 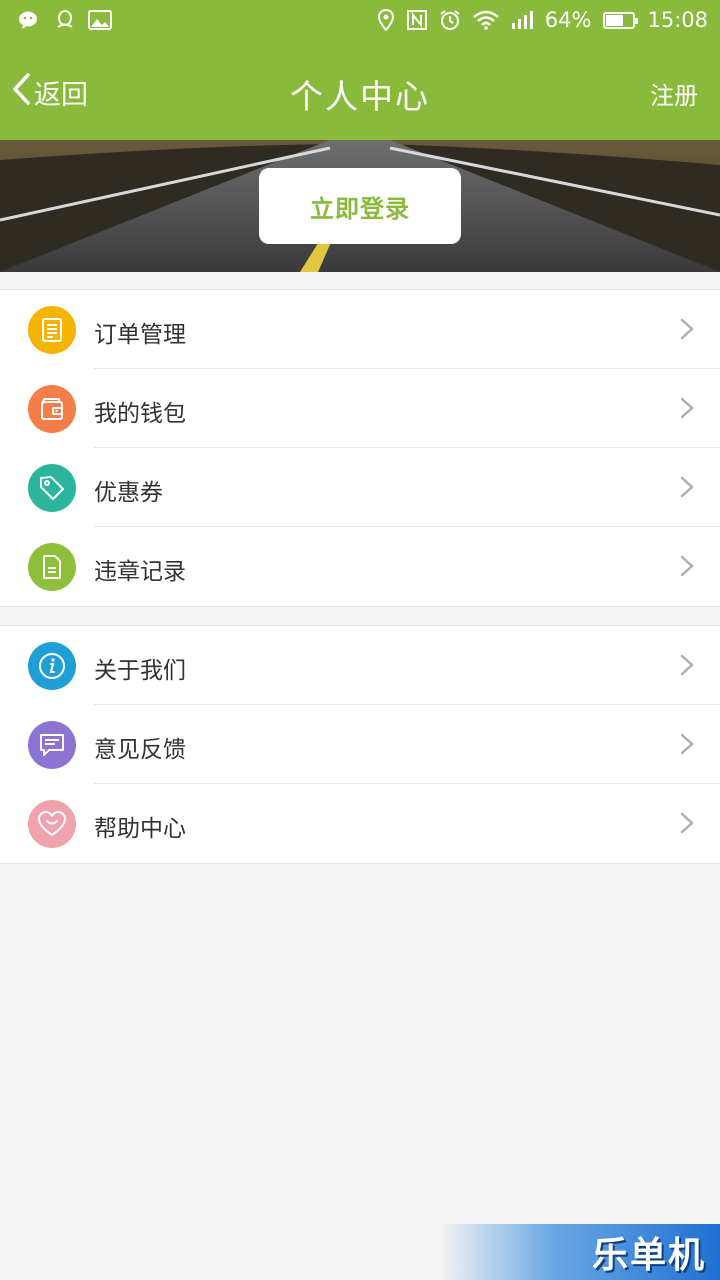 What do you see at coordinates (674, 93) in the screenshot?
I see `register-link: 注册` at bounding box center [674, 93].